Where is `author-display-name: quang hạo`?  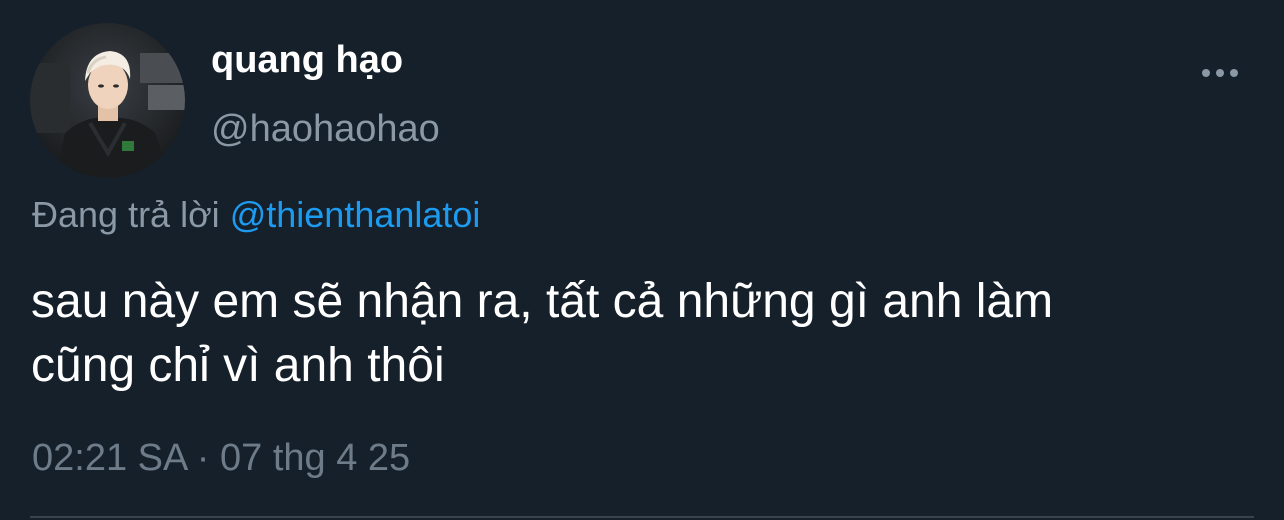 author-display-name: quang hạo is located at coordinates (307, 60).